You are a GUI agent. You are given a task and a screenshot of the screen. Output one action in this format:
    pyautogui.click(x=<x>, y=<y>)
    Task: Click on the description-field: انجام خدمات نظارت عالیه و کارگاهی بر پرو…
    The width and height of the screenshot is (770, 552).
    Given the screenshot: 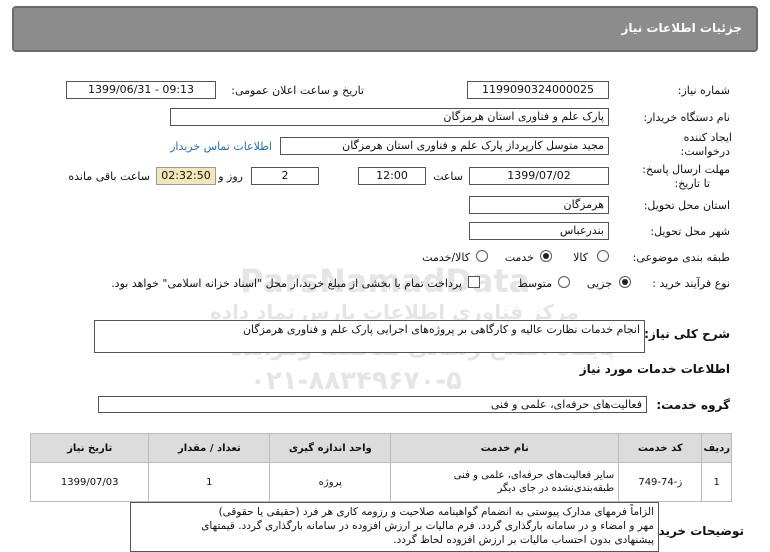 What is the action you would take?
    pyautogui.click(x=369, y=336)
    